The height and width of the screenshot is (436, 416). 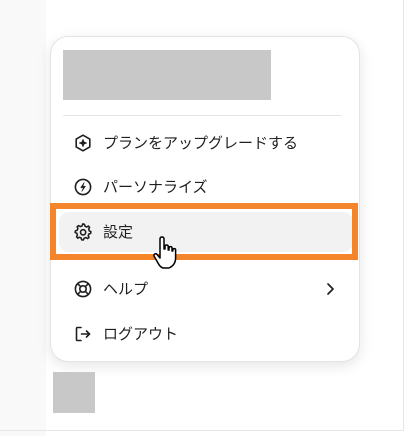 I want to click on menu-divider, so click(x=202, y=115).